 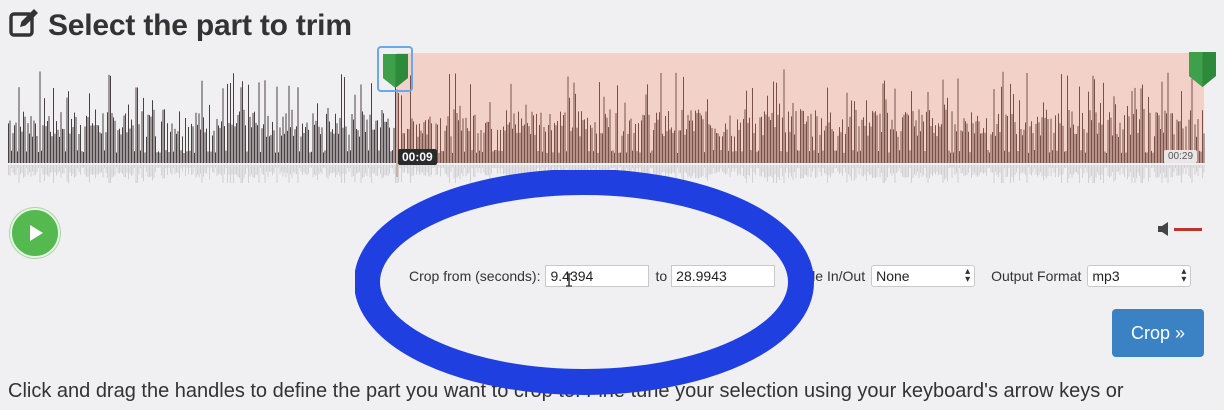 What do you see at coordinates (597, 276) in the screenshot?
I see `crop-from-input` at bounding box center [597, 276].